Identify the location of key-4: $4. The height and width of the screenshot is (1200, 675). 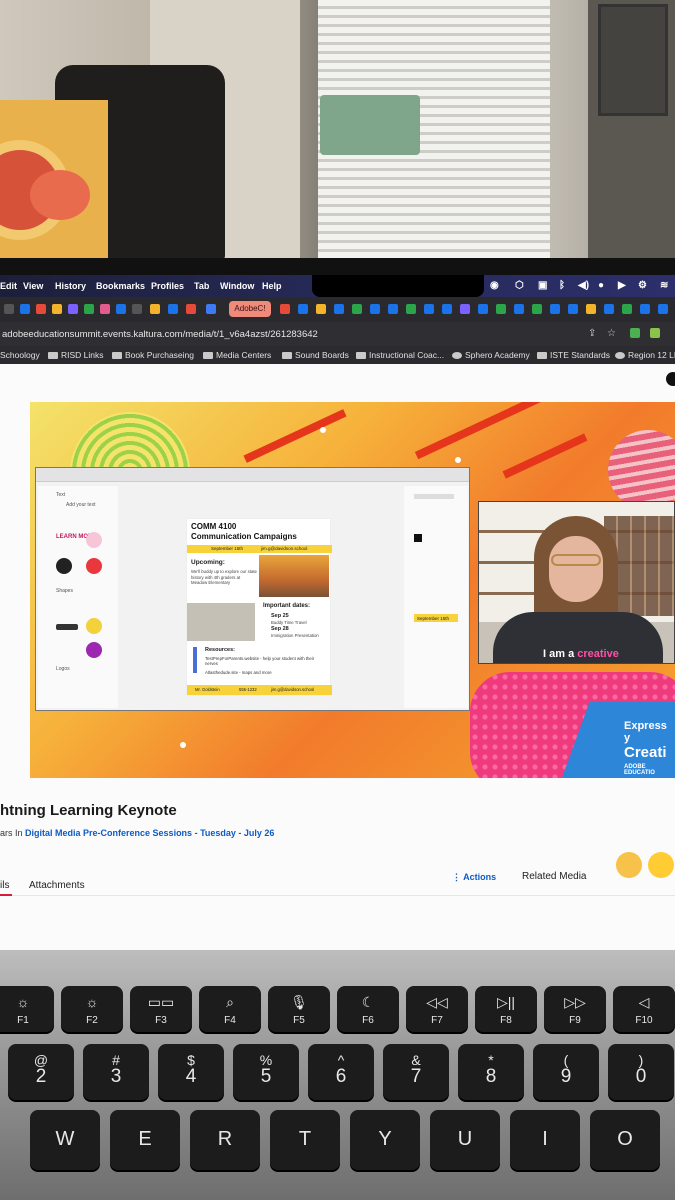
(191, 1072).